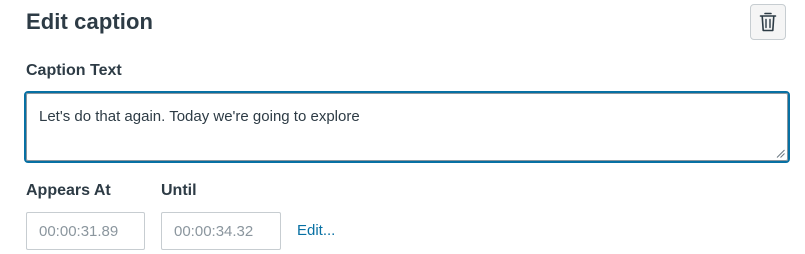  I want to click on caption-text-label: Caption Text, so click(74, 70).